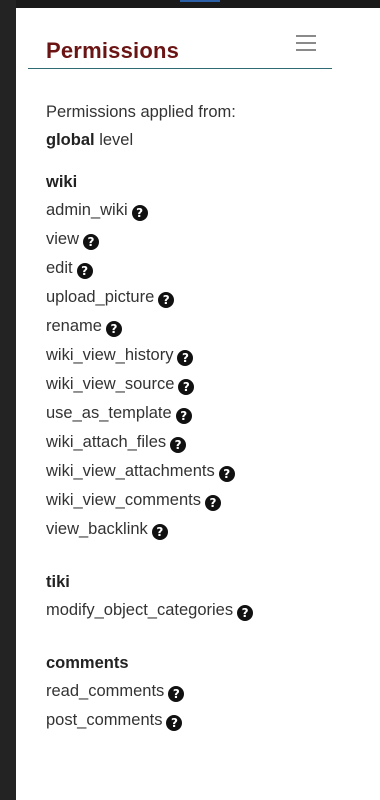  Describe the element at coordinates (70, 140) in the screenshot. I see `applied-level-value: global` at that location.